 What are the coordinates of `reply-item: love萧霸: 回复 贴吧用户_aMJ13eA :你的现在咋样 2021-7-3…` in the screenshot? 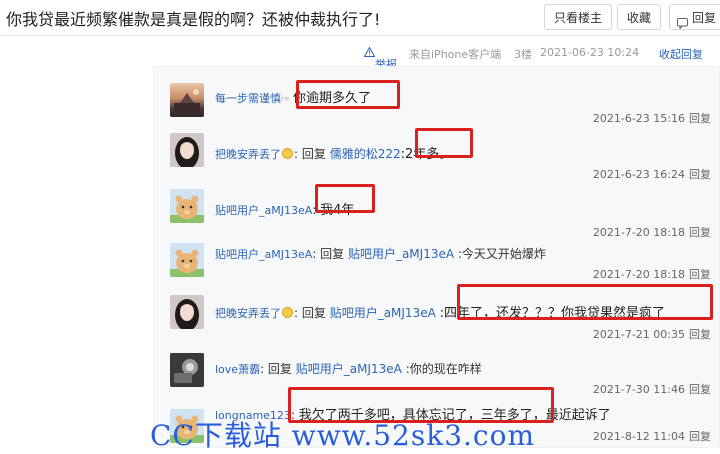 It's located at (437, 367).